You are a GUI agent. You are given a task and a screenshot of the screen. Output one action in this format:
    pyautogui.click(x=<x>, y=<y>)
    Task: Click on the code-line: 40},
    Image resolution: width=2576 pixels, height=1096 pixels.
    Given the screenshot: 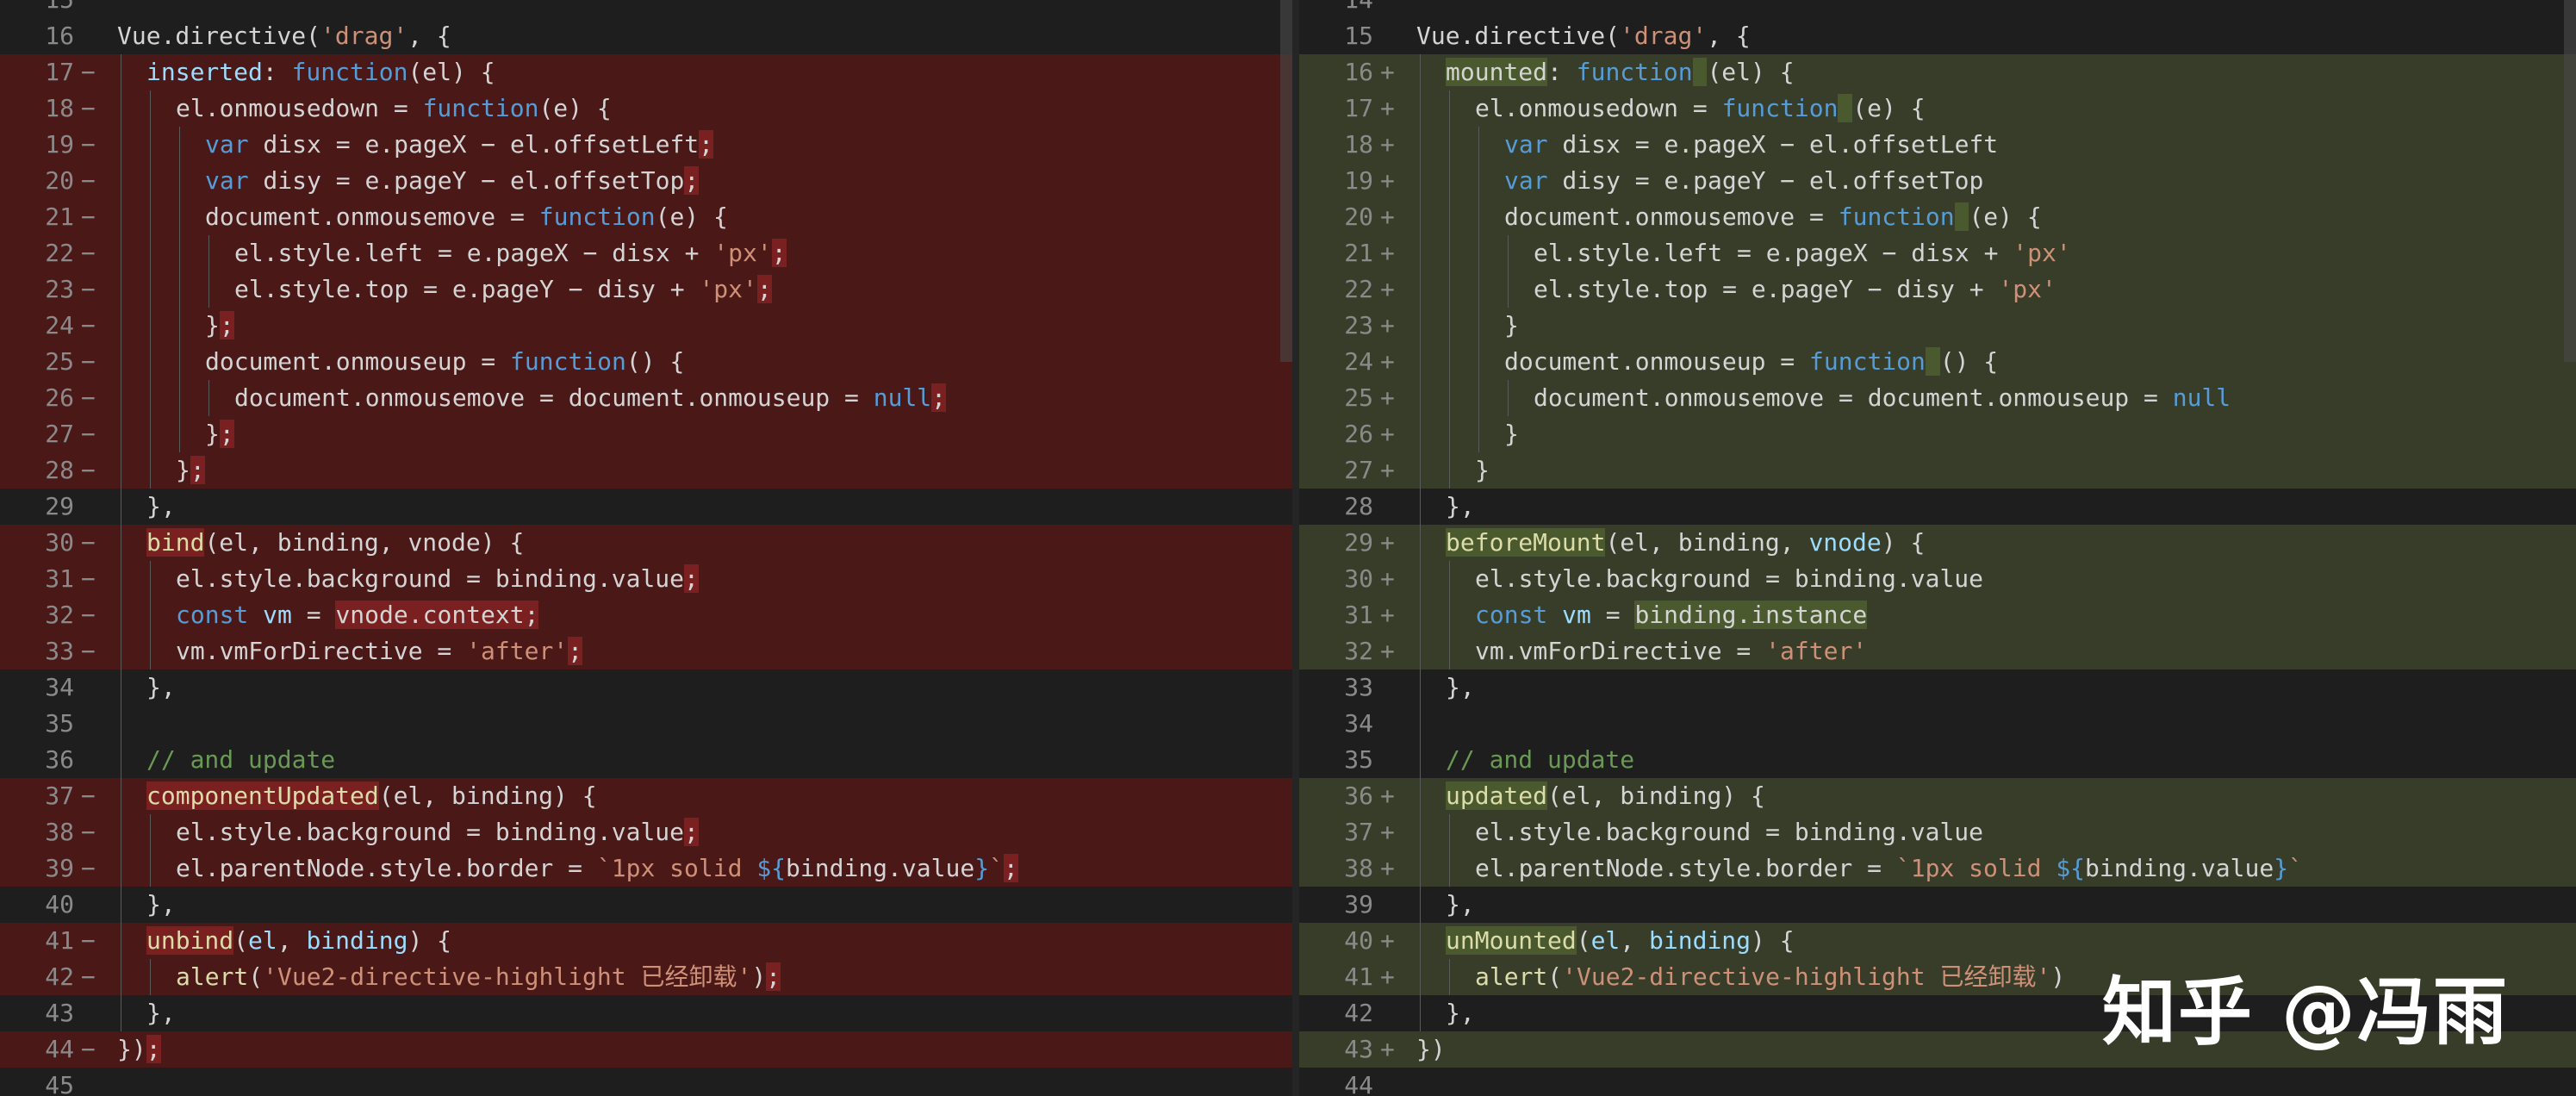 What is the action you would take?
    pyautogui.click(x=646, y=905)
    